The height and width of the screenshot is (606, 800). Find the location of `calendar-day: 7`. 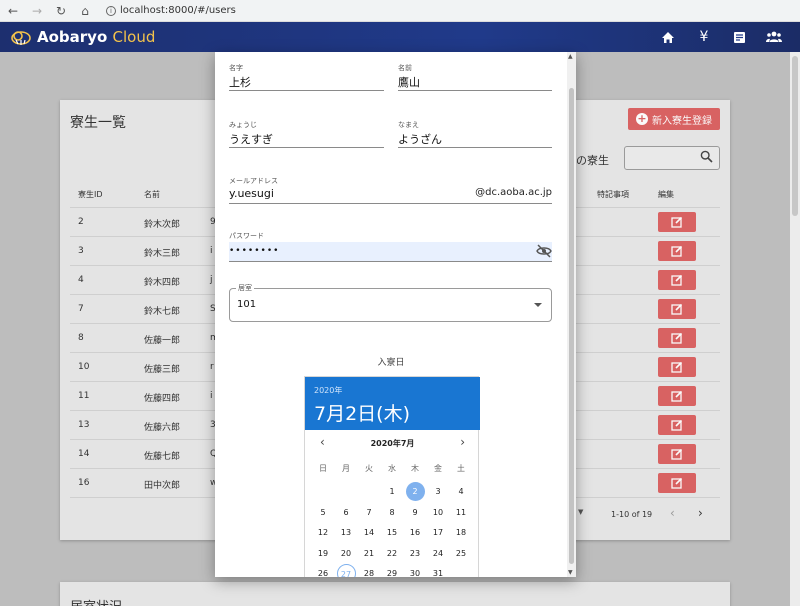

calendar-day: 7 is located at coordinates (369, 512).